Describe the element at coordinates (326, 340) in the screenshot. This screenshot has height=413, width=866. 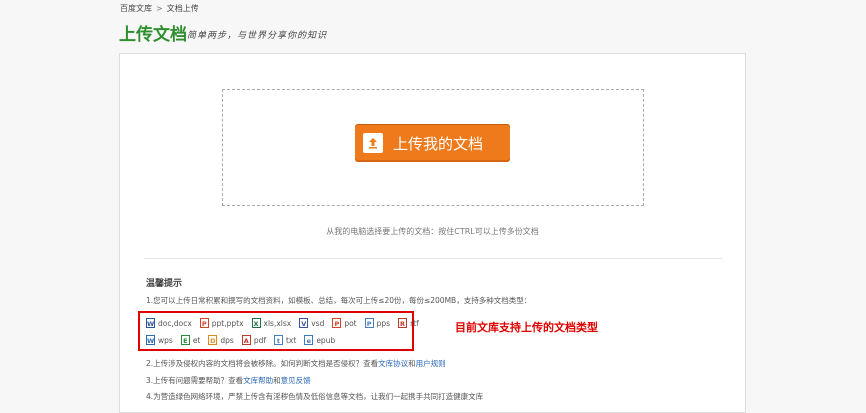
I see `file-type-label: epub` at that location.